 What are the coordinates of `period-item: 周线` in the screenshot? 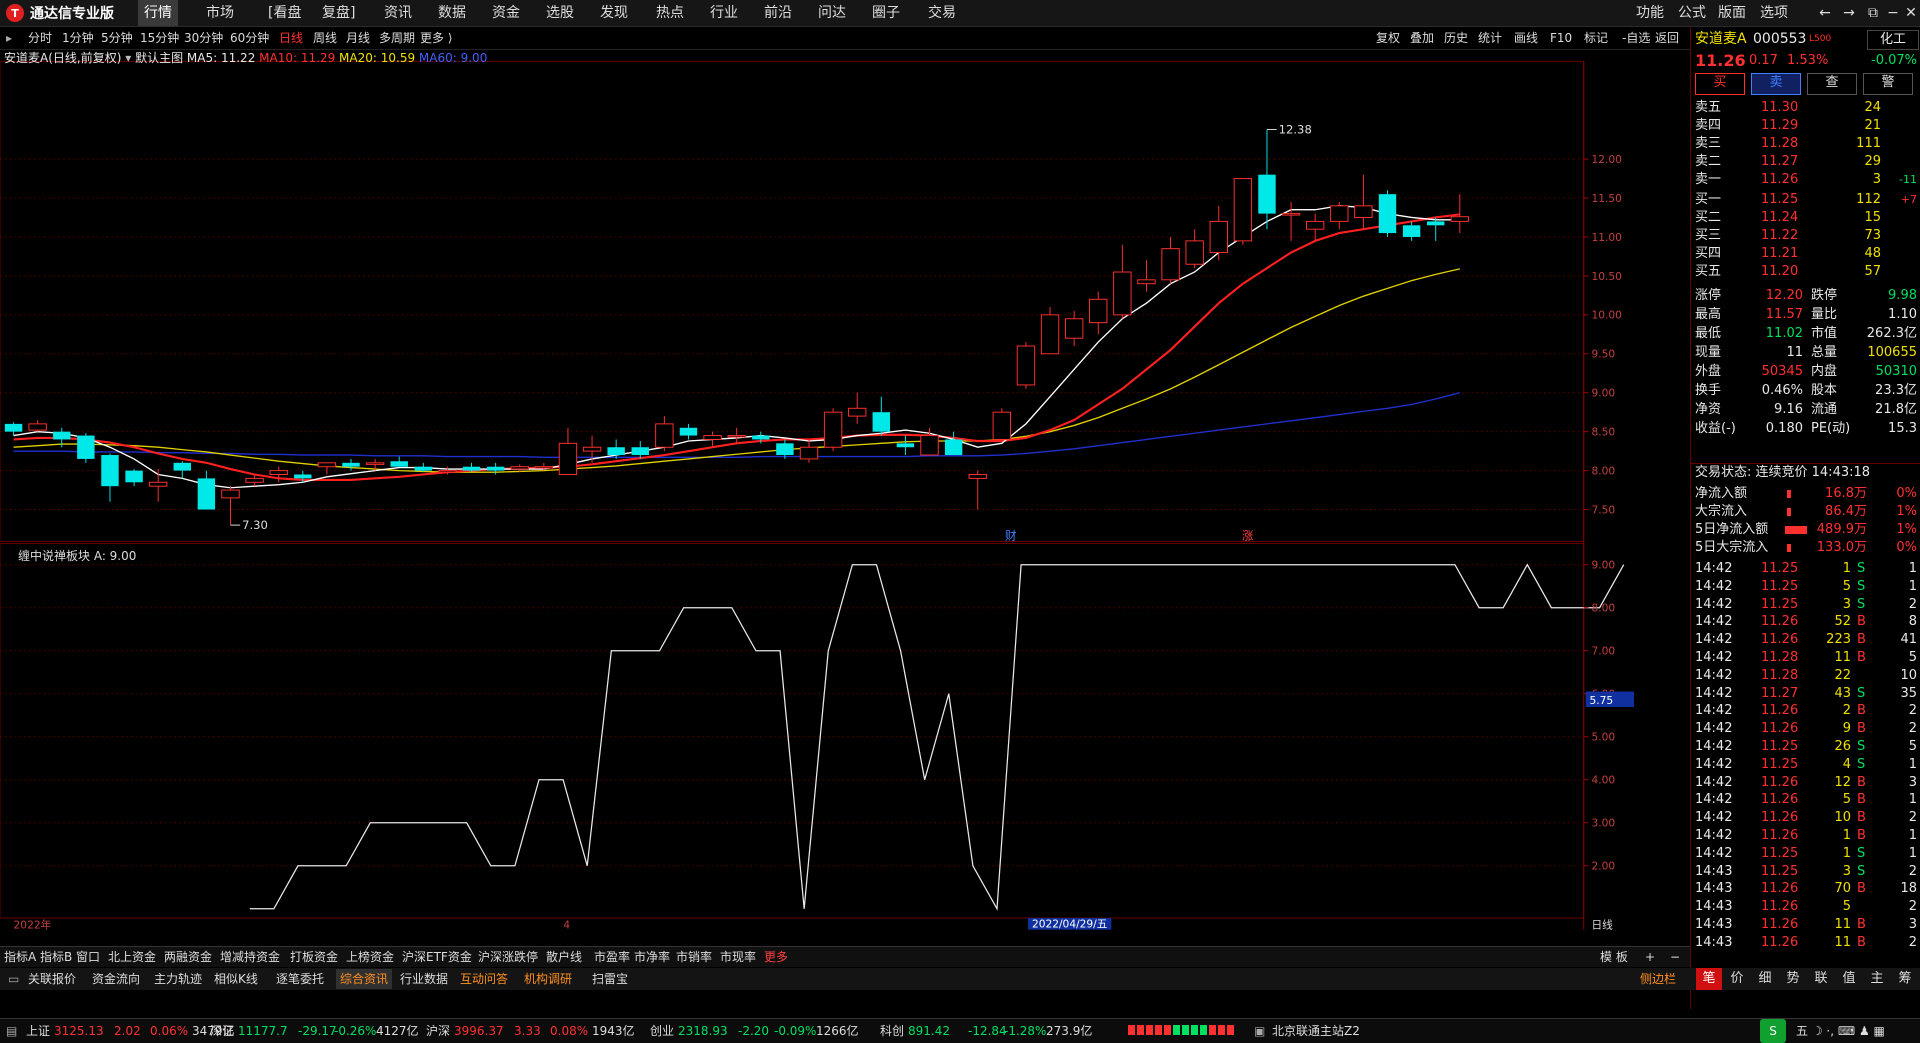 It's located at (325, 38).